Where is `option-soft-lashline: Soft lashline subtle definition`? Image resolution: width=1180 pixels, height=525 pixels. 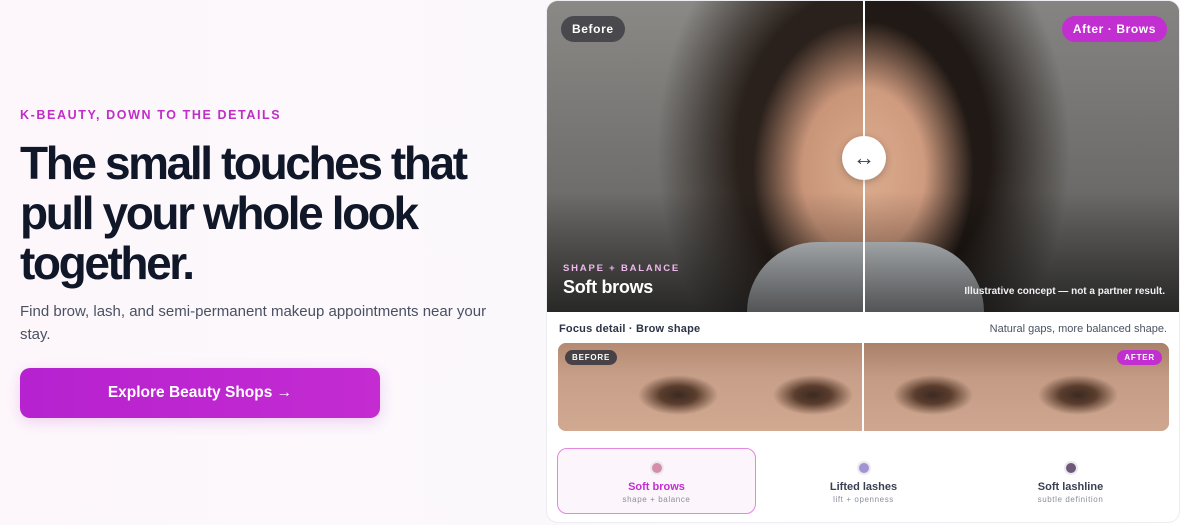
option-soft-lashline: Soft lashline subtle definition is located at coordinates (1070, 481).